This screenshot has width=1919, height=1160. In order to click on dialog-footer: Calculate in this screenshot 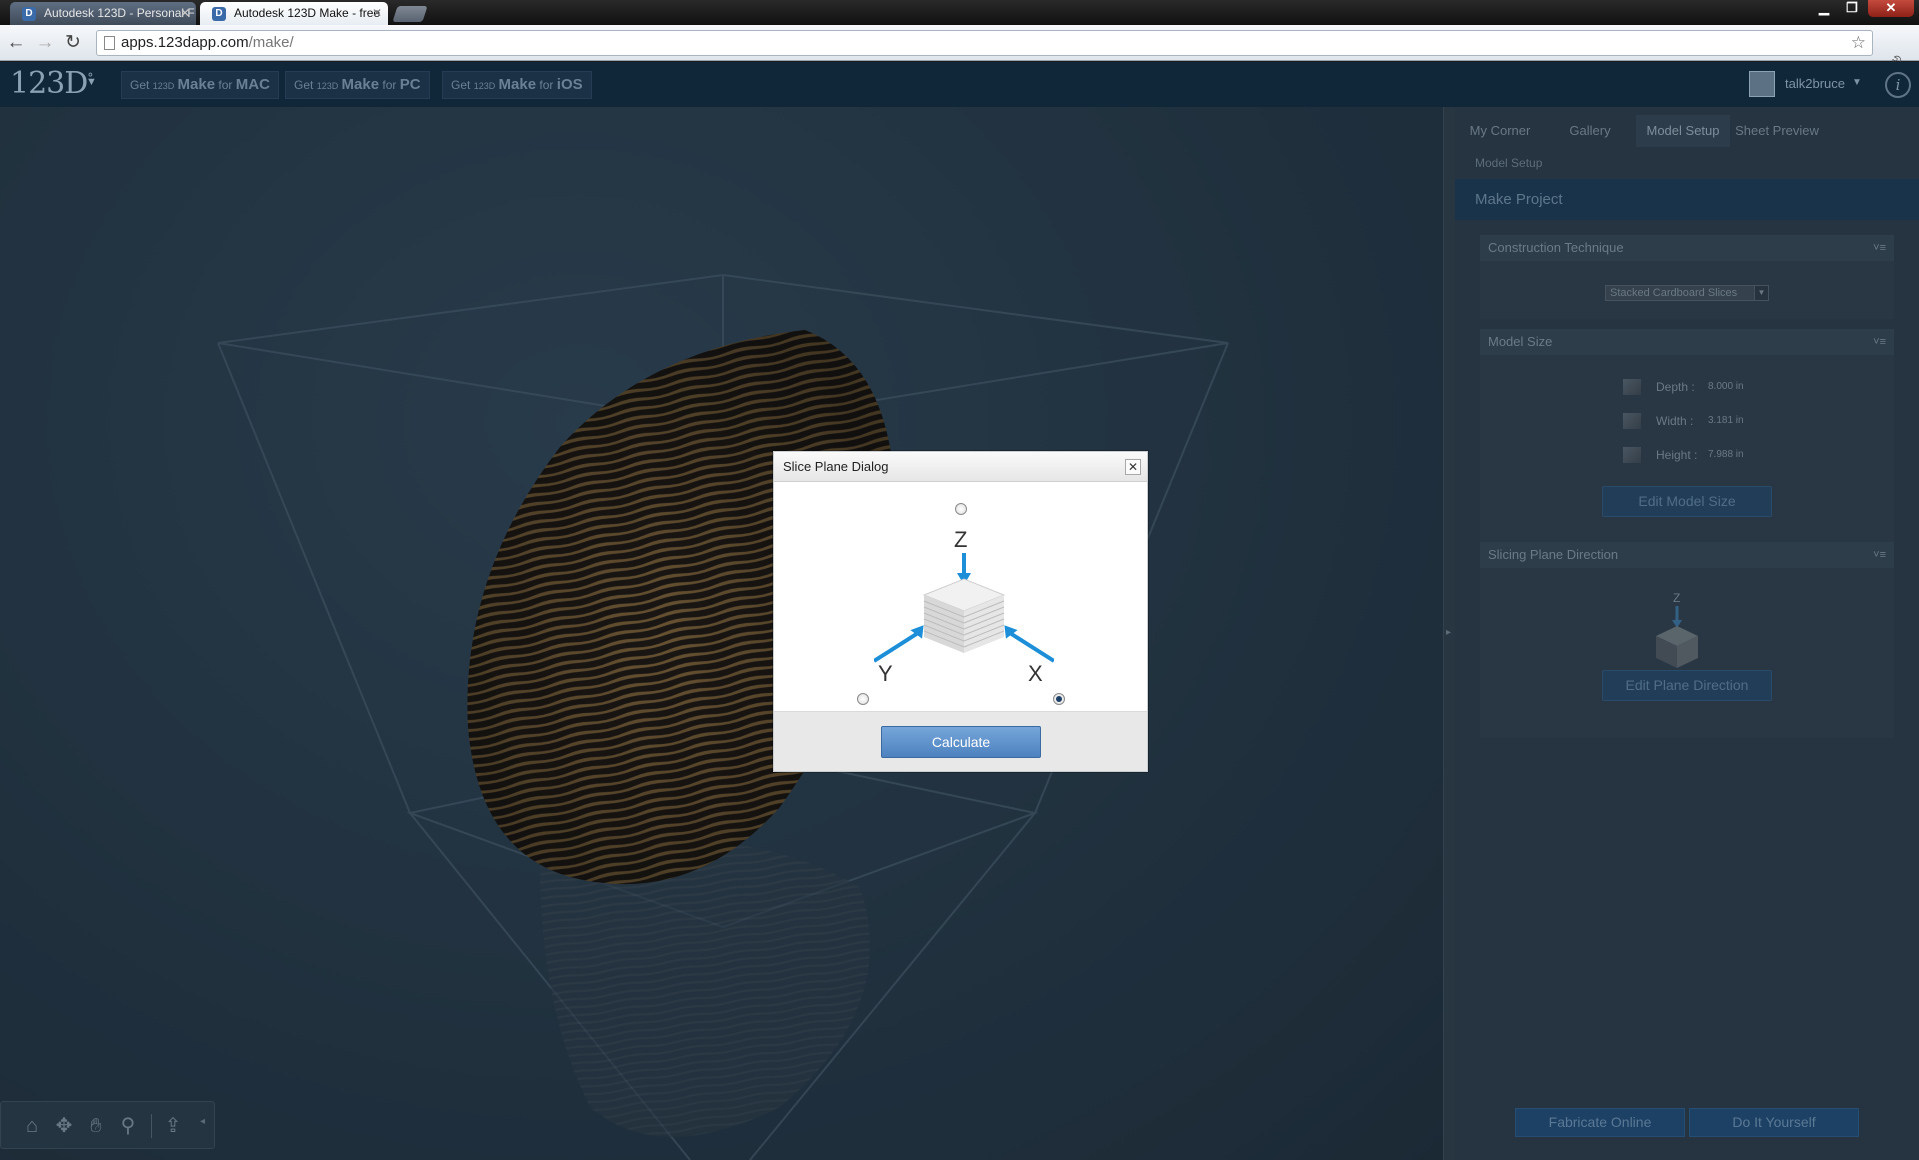, I will do `click(960, 741)`.